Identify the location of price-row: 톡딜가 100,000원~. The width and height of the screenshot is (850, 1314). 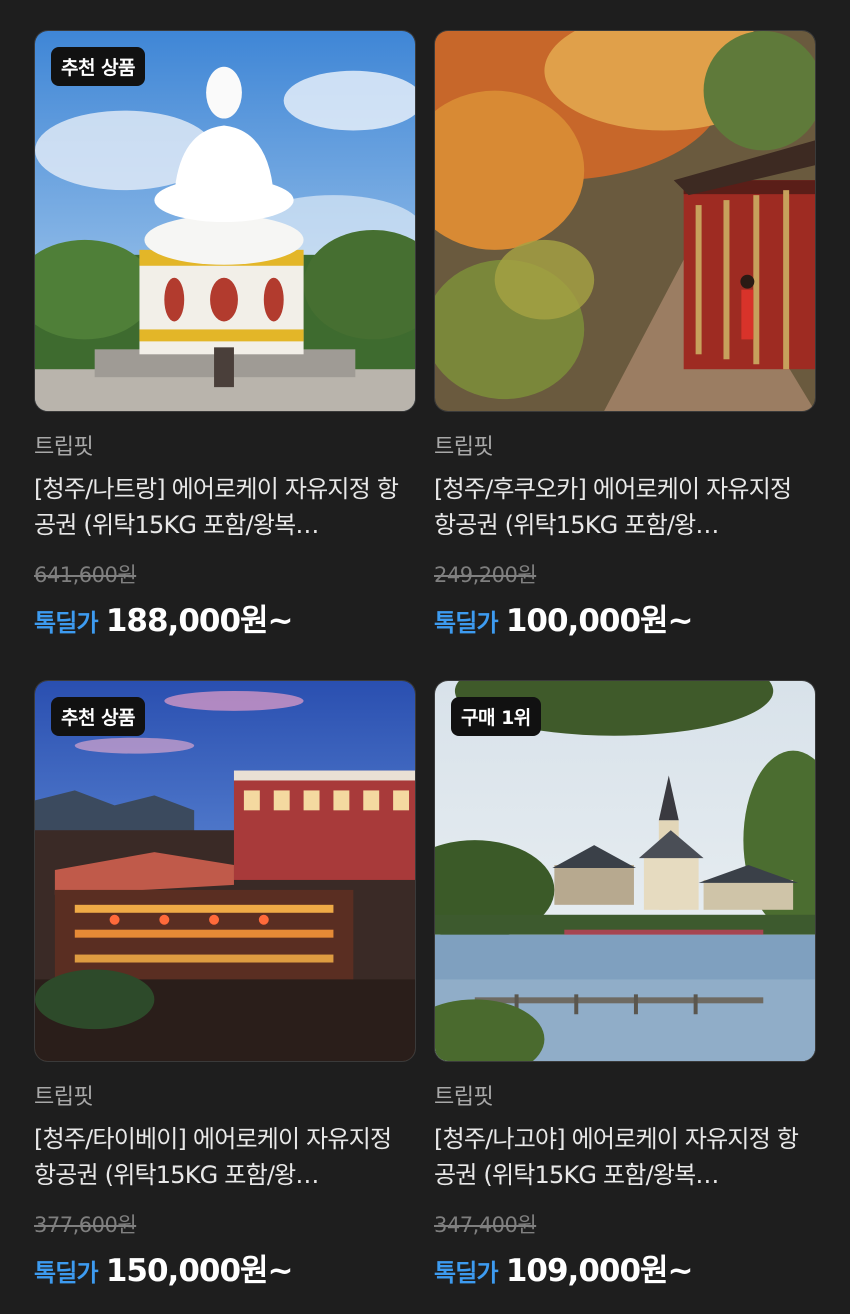
(625, 617).